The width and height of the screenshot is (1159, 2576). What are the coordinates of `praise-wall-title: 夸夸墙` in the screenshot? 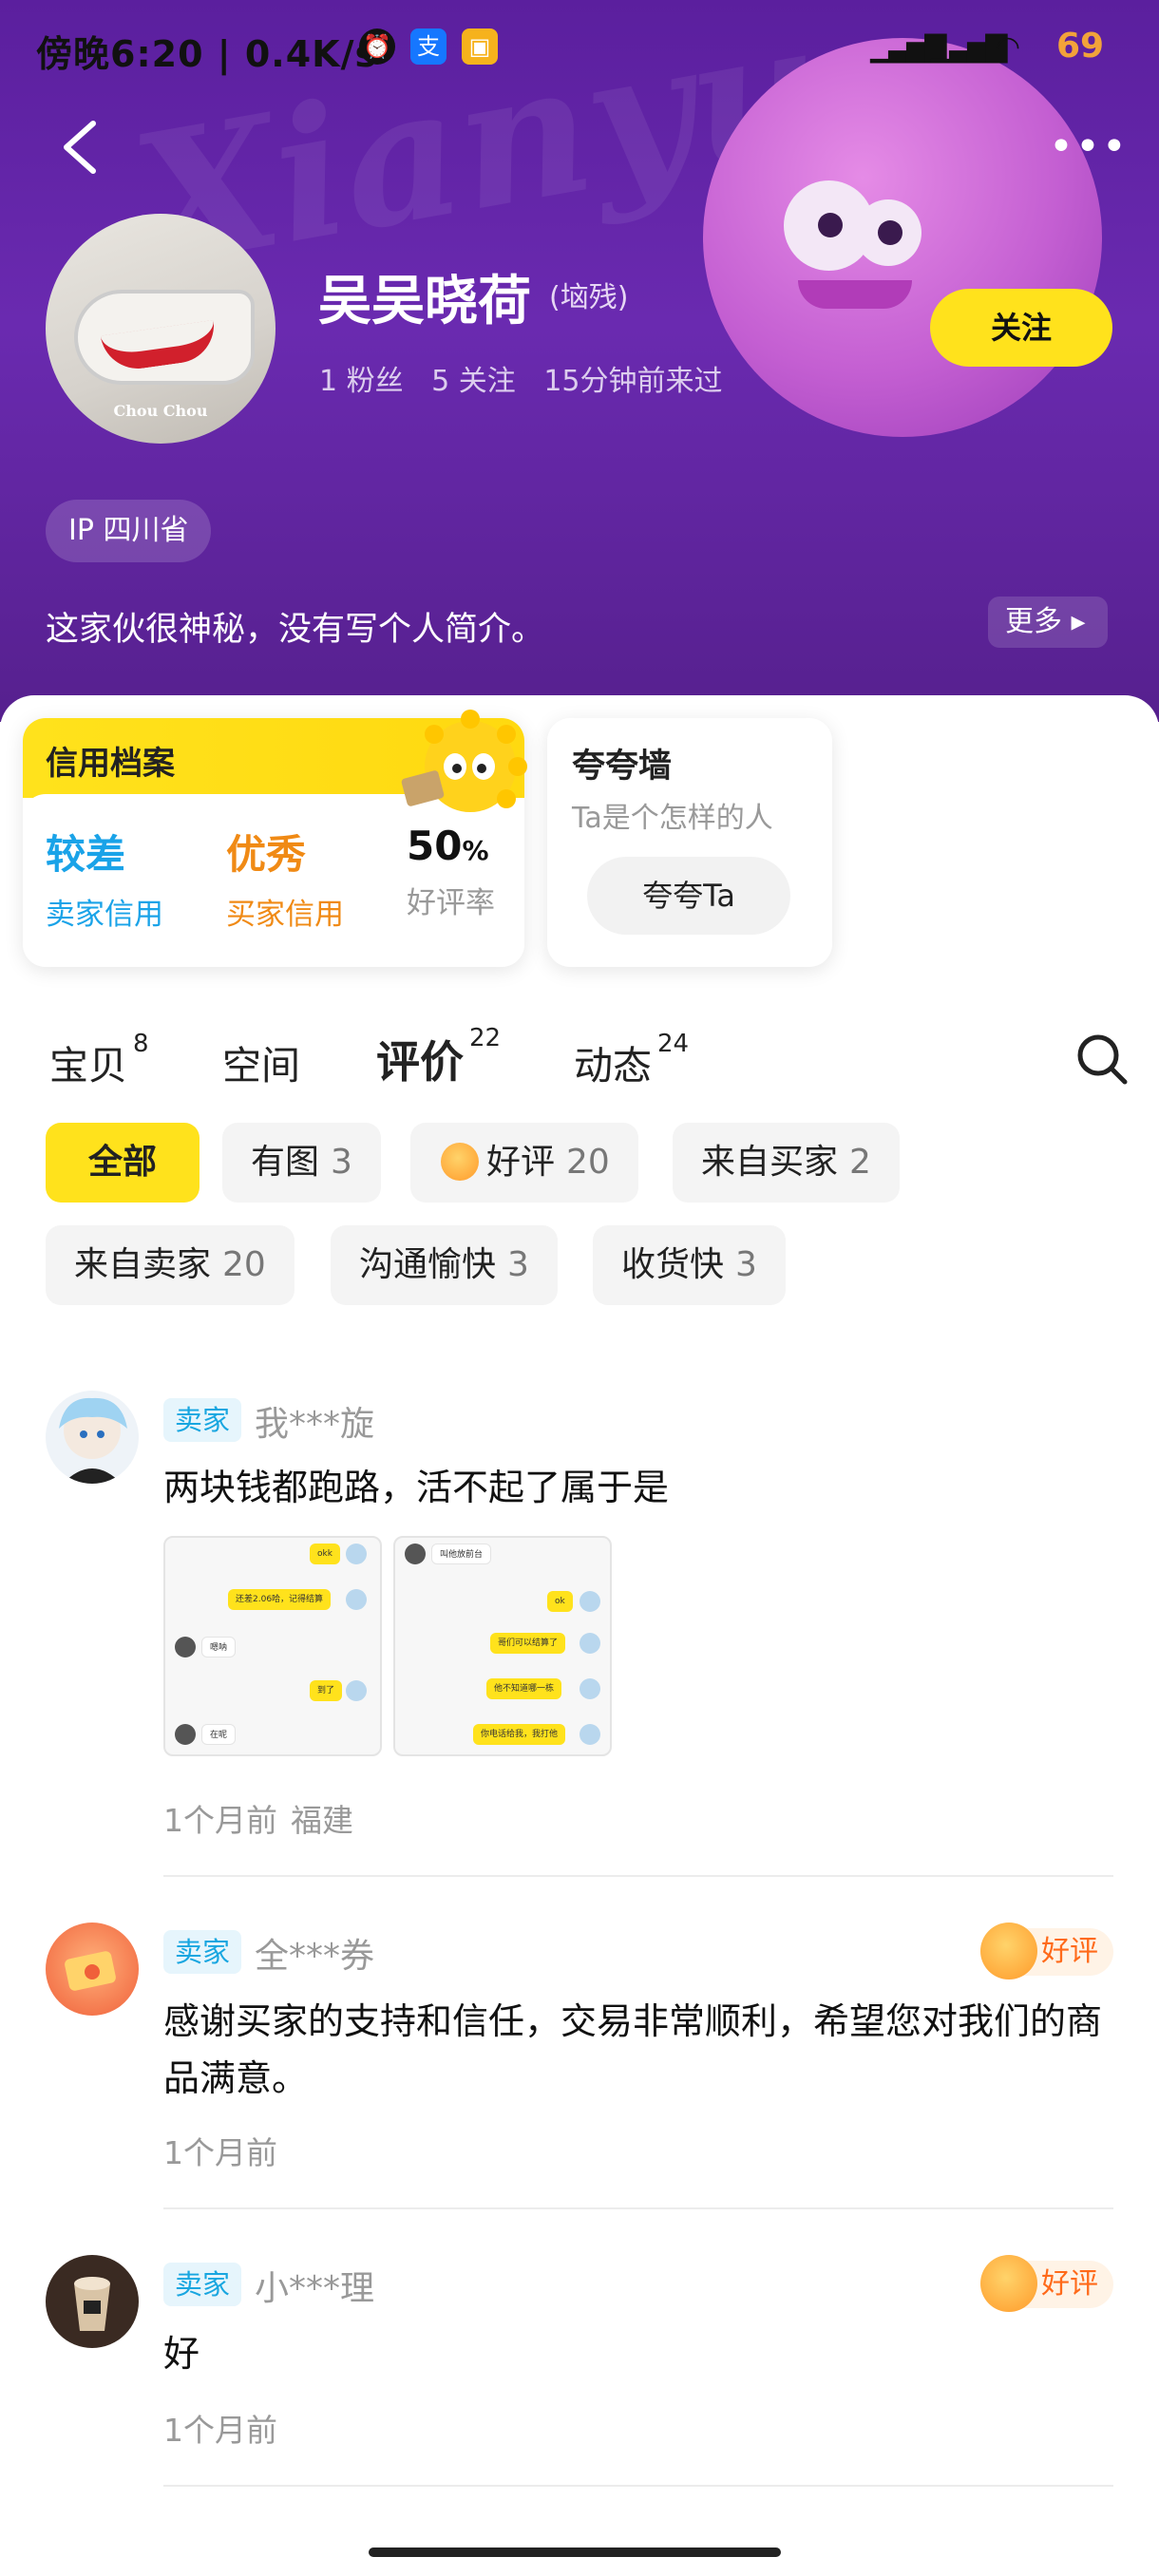 It's located at (622, 767).